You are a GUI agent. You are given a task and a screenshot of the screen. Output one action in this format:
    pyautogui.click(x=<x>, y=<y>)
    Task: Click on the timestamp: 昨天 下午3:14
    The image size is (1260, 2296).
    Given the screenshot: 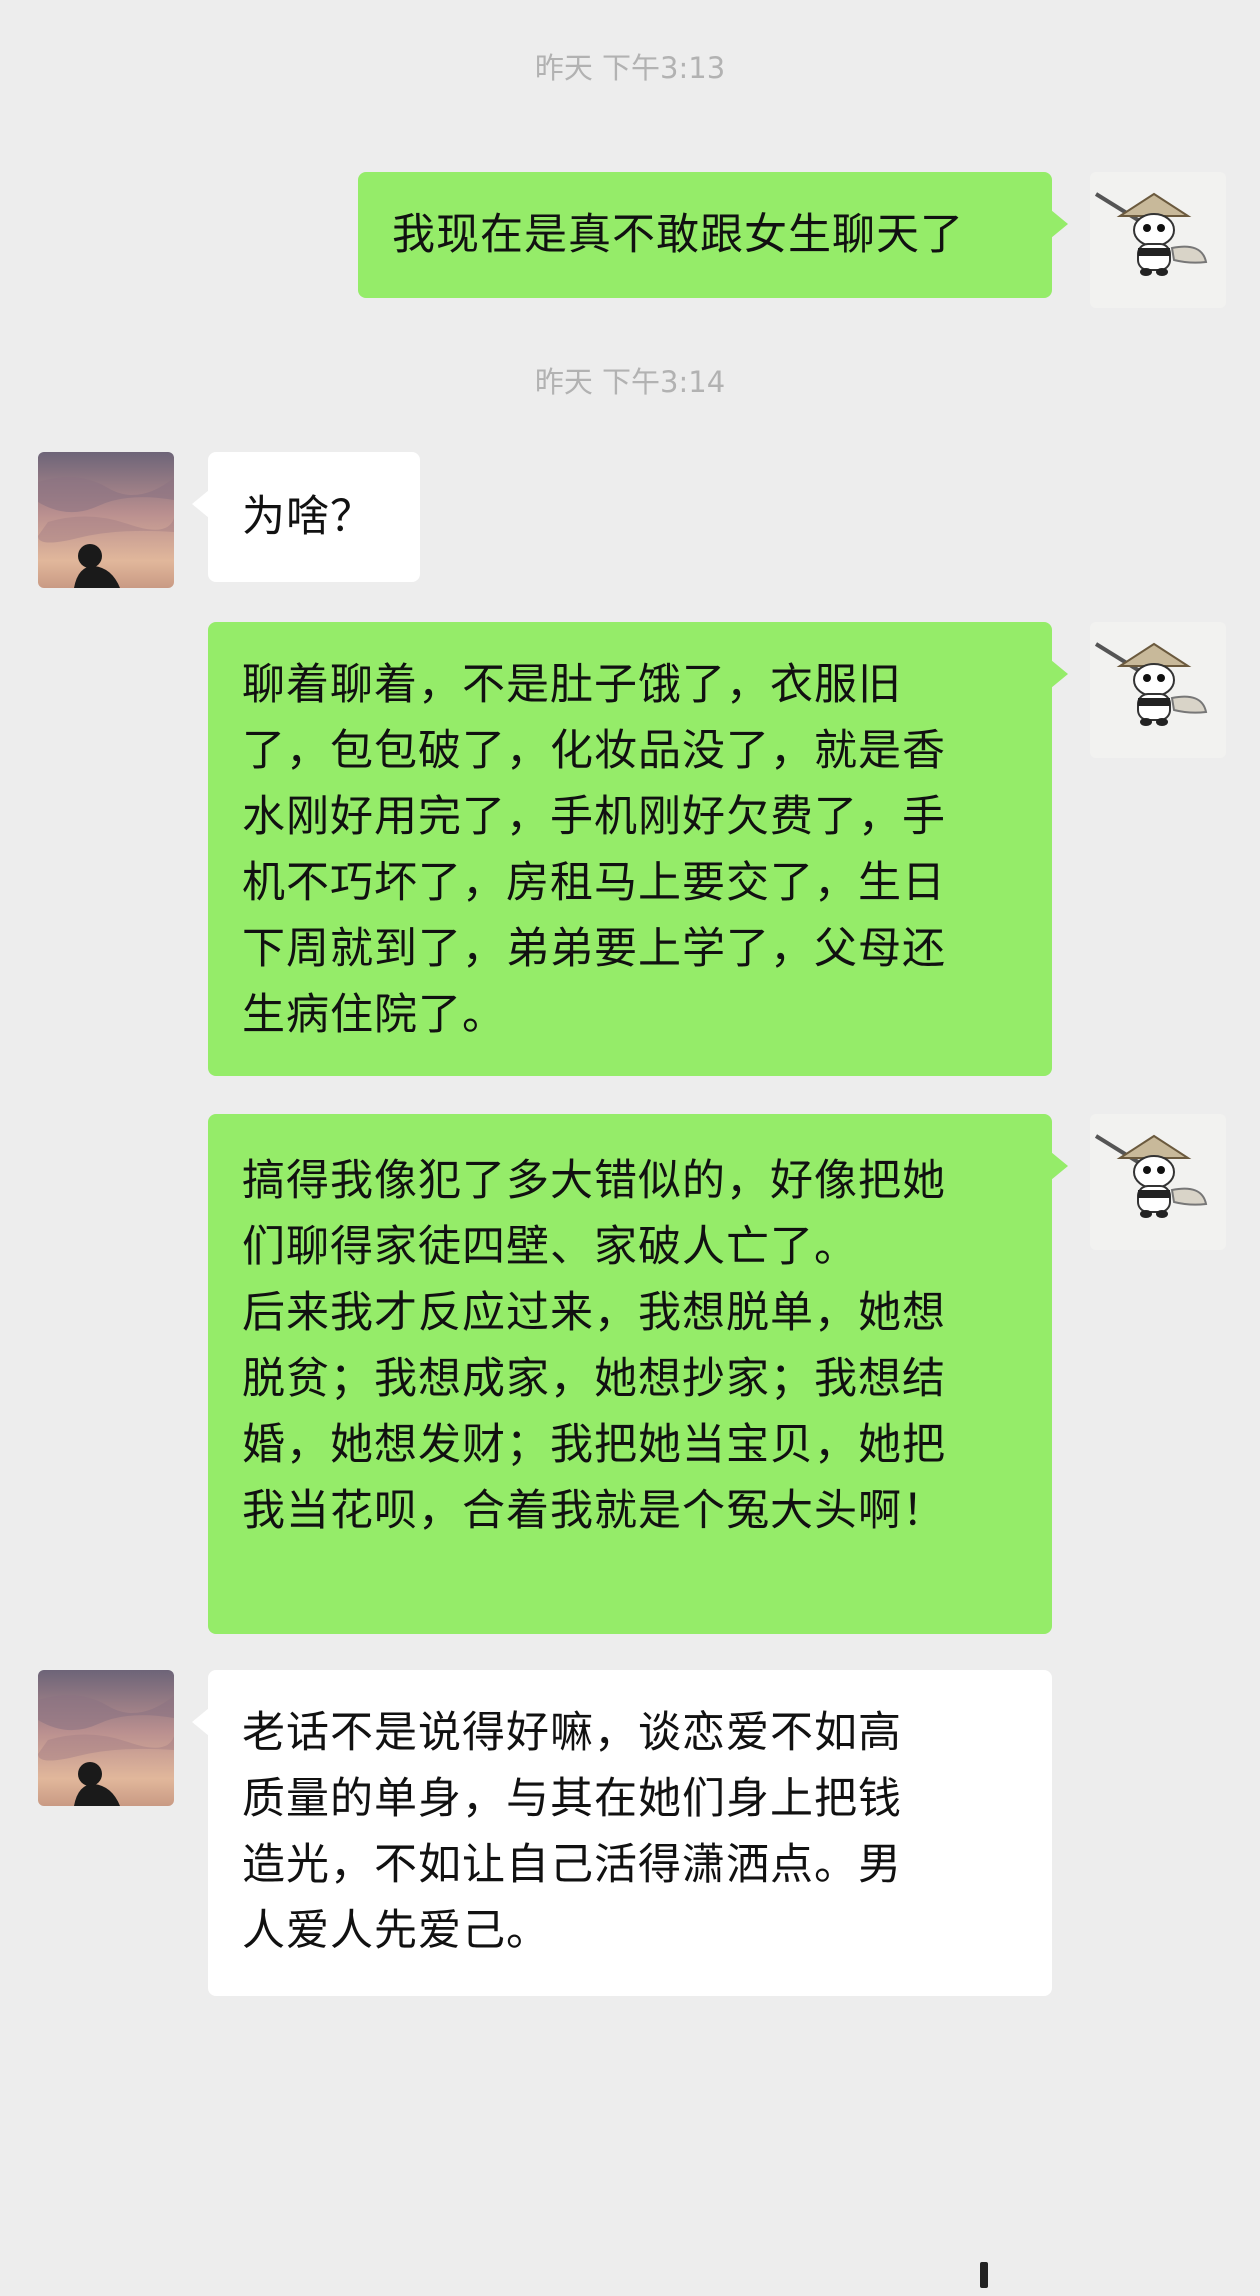 What is the action you would take?
    pyautogui.click(x=630, y=382)
    